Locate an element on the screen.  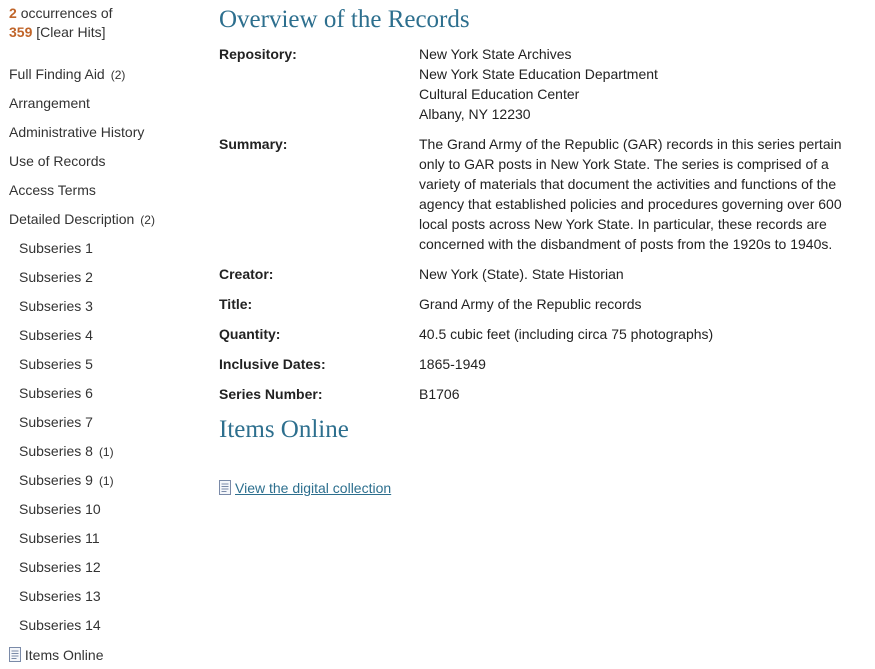
sidebar-item-detailed-description: Detailed Description (2) is located at coordinates (82, 219).